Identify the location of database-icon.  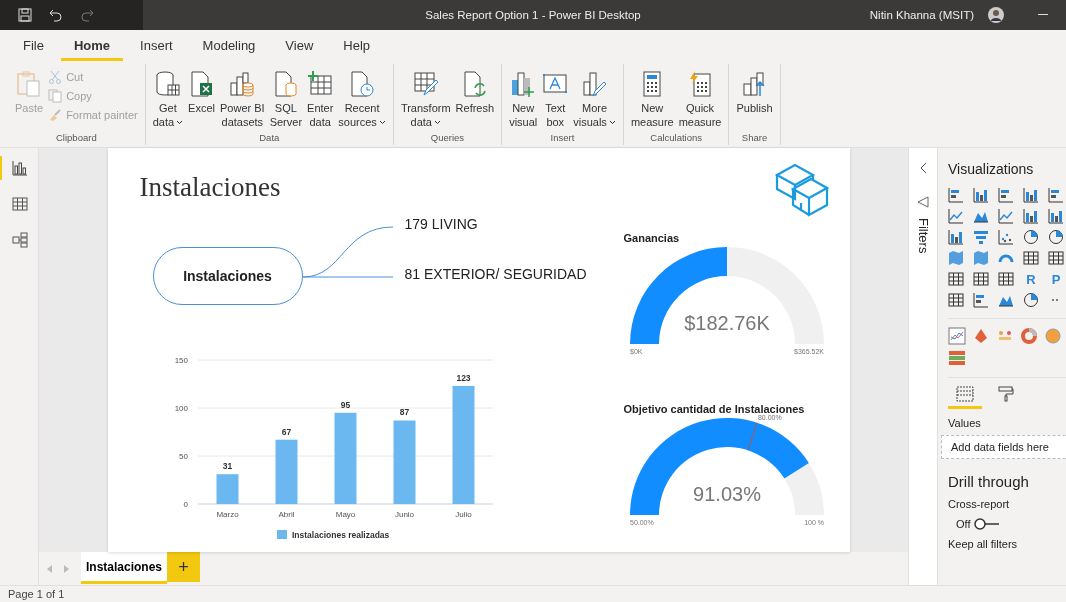
(167, 84).